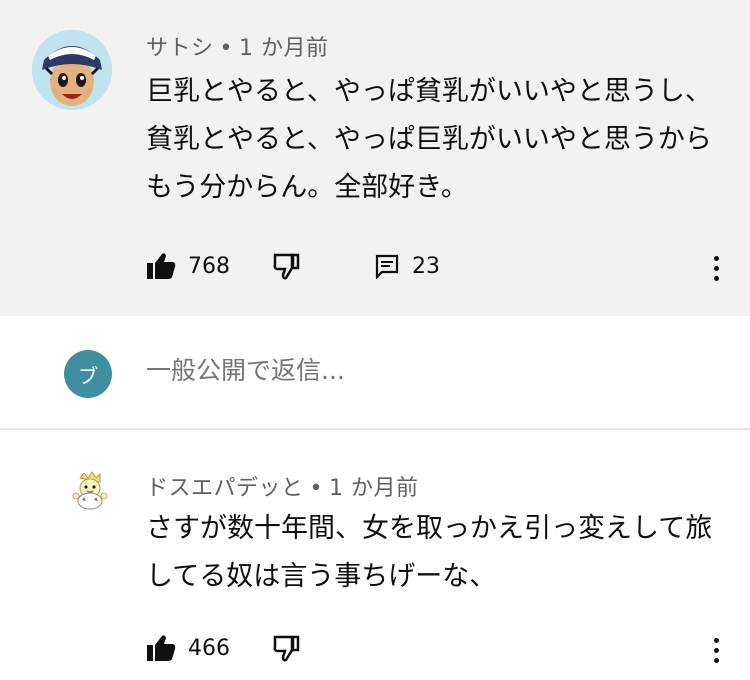 The height and width of the screenshot is (680, 750). I want to click on reply-count: 23, so click(426, 266).